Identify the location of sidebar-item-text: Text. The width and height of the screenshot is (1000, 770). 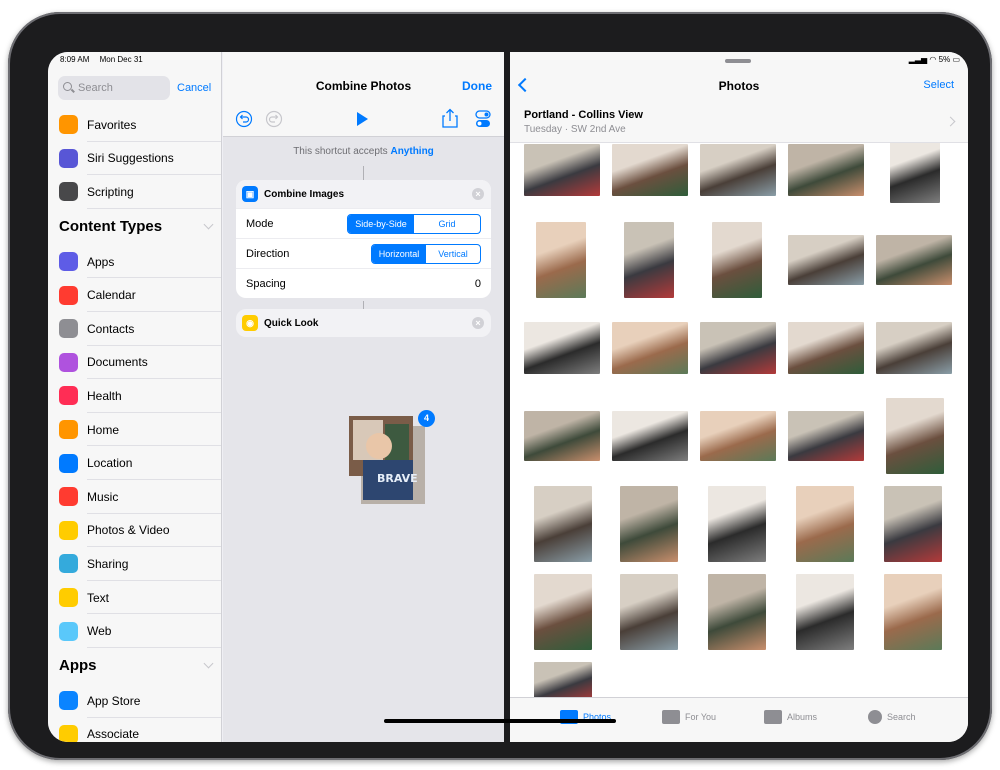
(134, 598).